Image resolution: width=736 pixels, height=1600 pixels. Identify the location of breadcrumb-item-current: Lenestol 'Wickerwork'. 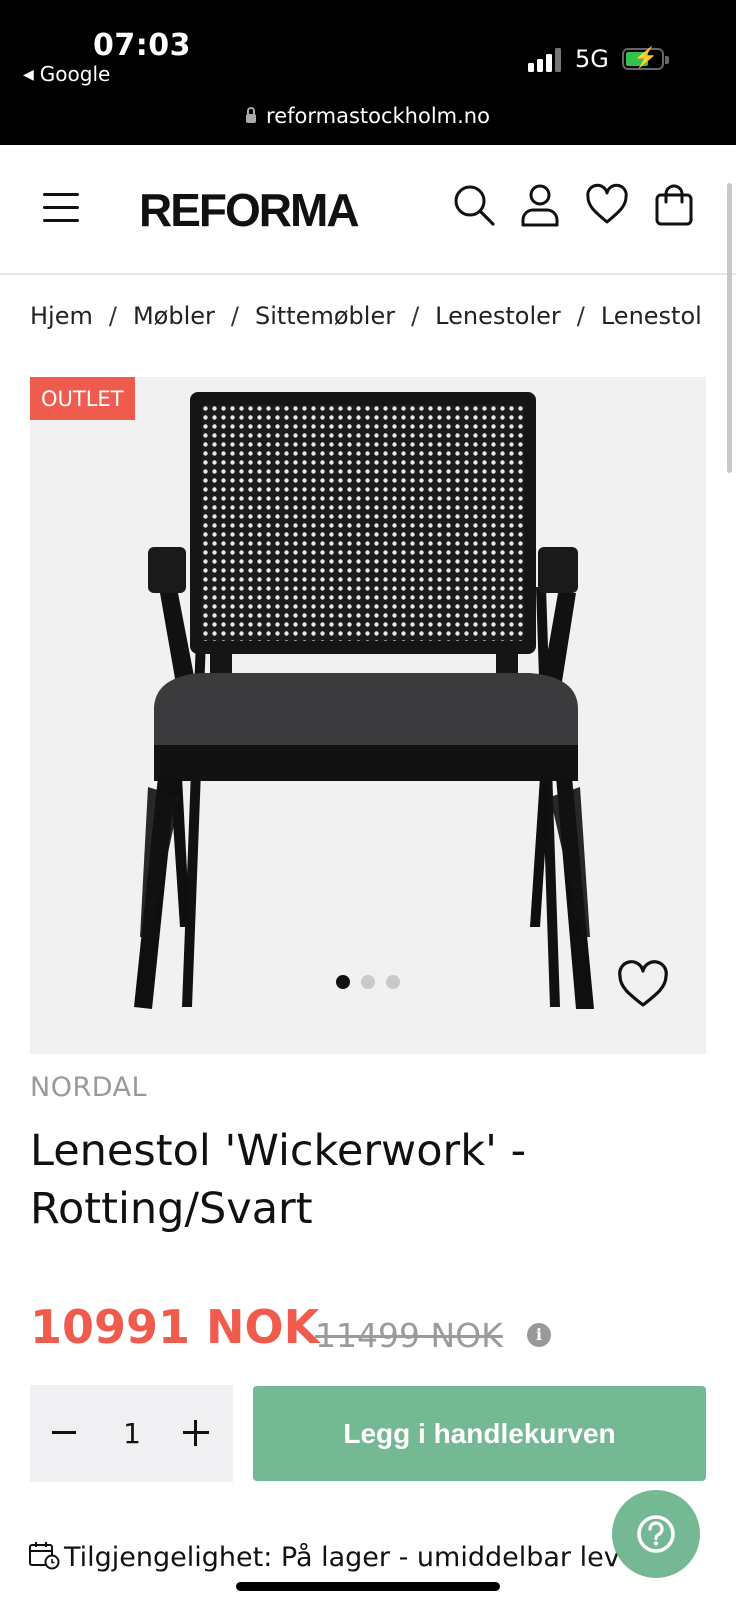
(653, 316).